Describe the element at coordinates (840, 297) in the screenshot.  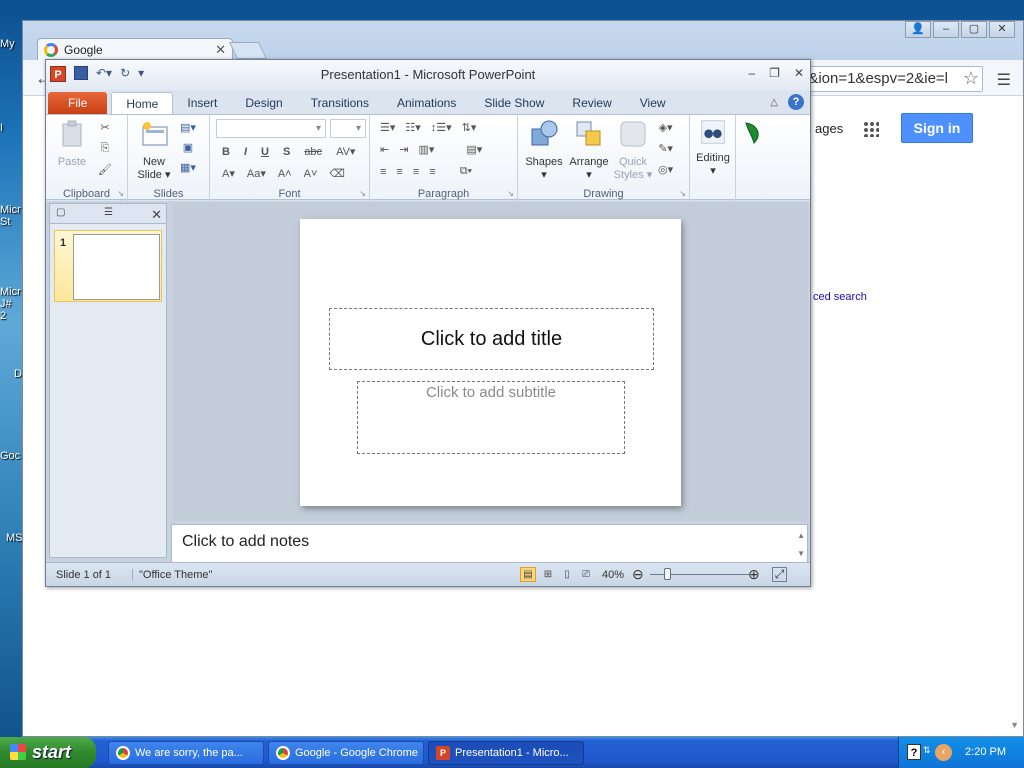
I see `advanced-search-link: ced search` at that location.